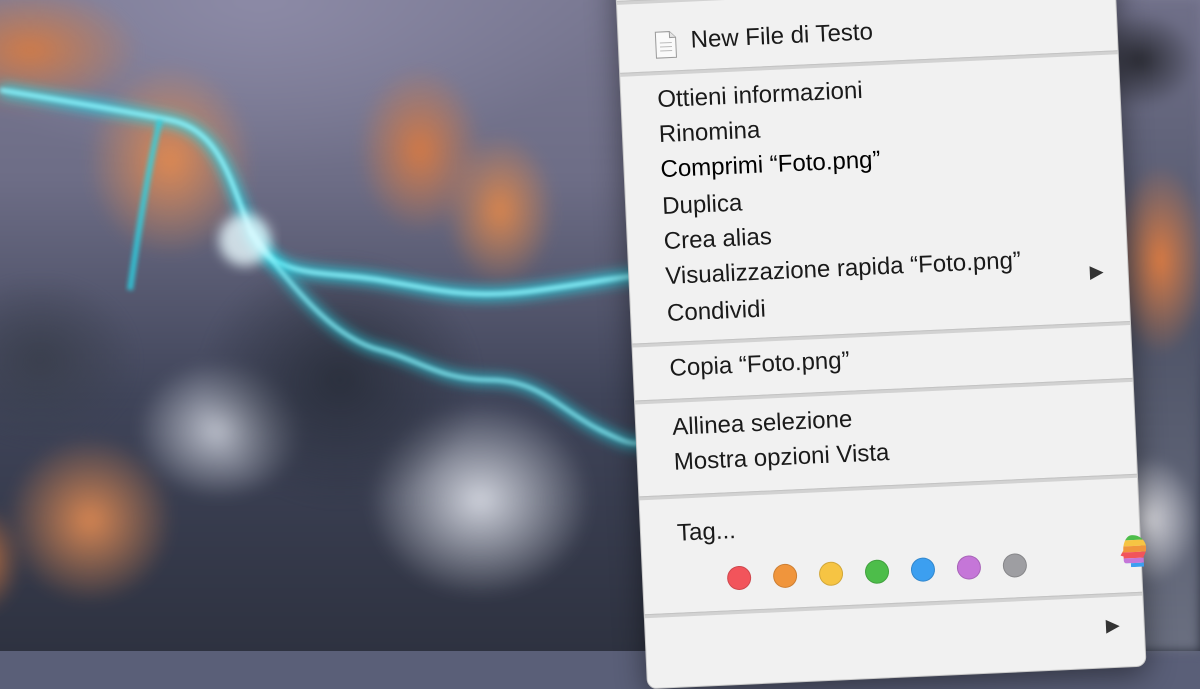  Describe the element at coordinates (1015, 565) in the screenshot. I see `tag-color-gray` at that location.